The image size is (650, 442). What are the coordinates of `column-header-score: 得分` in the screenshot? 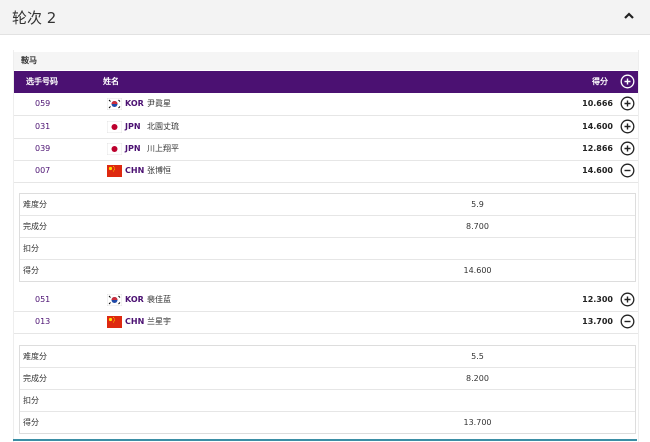 It's located at (600, 81).